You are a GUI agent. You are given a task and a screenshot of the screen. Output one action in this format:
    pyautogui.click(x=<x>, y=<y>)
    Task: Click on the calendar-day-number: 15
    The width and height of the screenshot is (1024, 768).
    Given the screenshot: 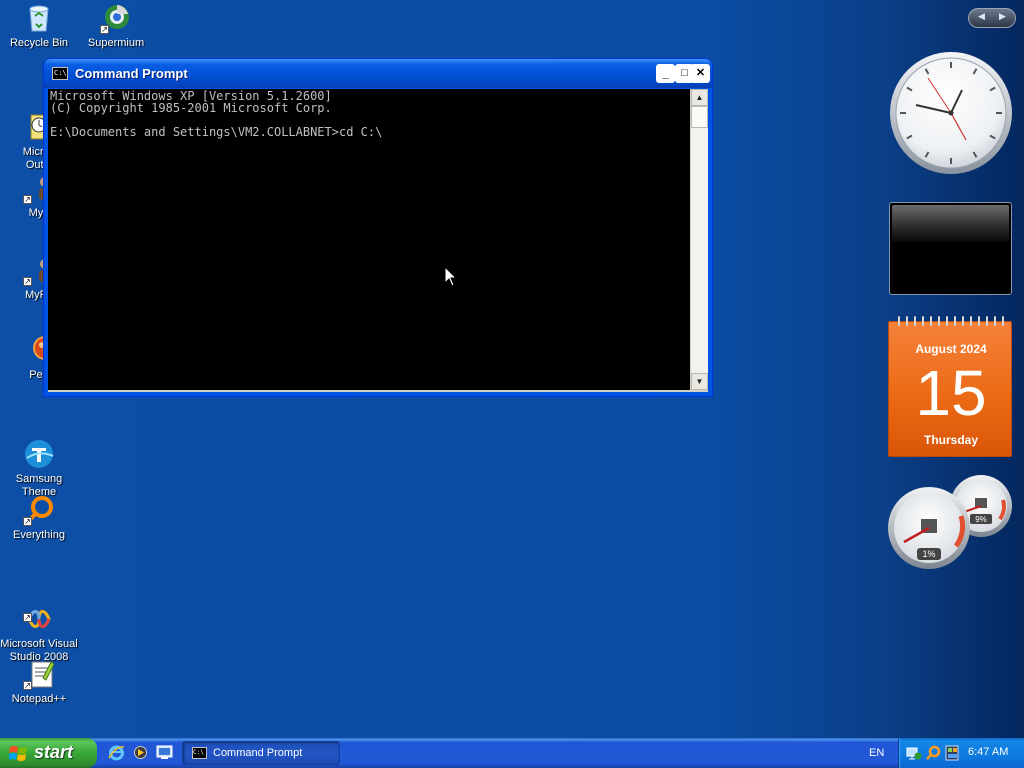 What is the action you would take?
    pyautogui.click(x=951, y=393)
    